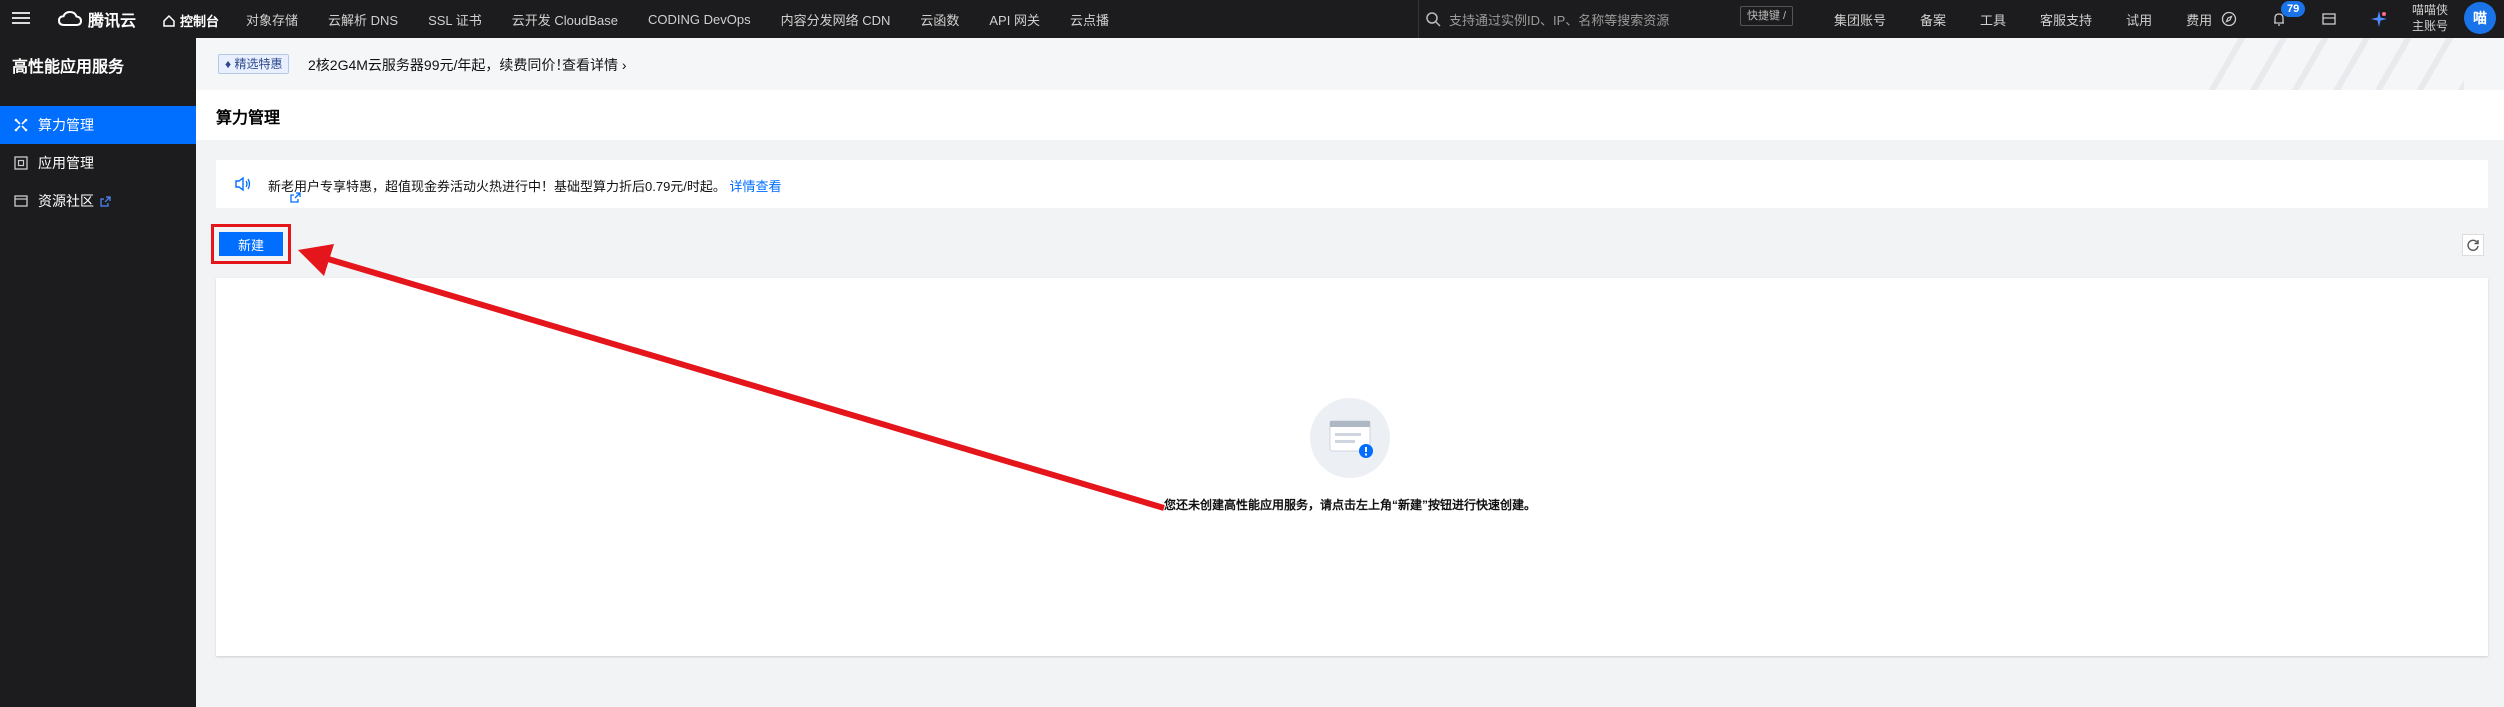 The width and height of the screenshot is (2504, 707). What do you see at coordinates (2430, 26) in the screenshot?
I see `user-role: 主账号` at bounding box center [2430, 26].